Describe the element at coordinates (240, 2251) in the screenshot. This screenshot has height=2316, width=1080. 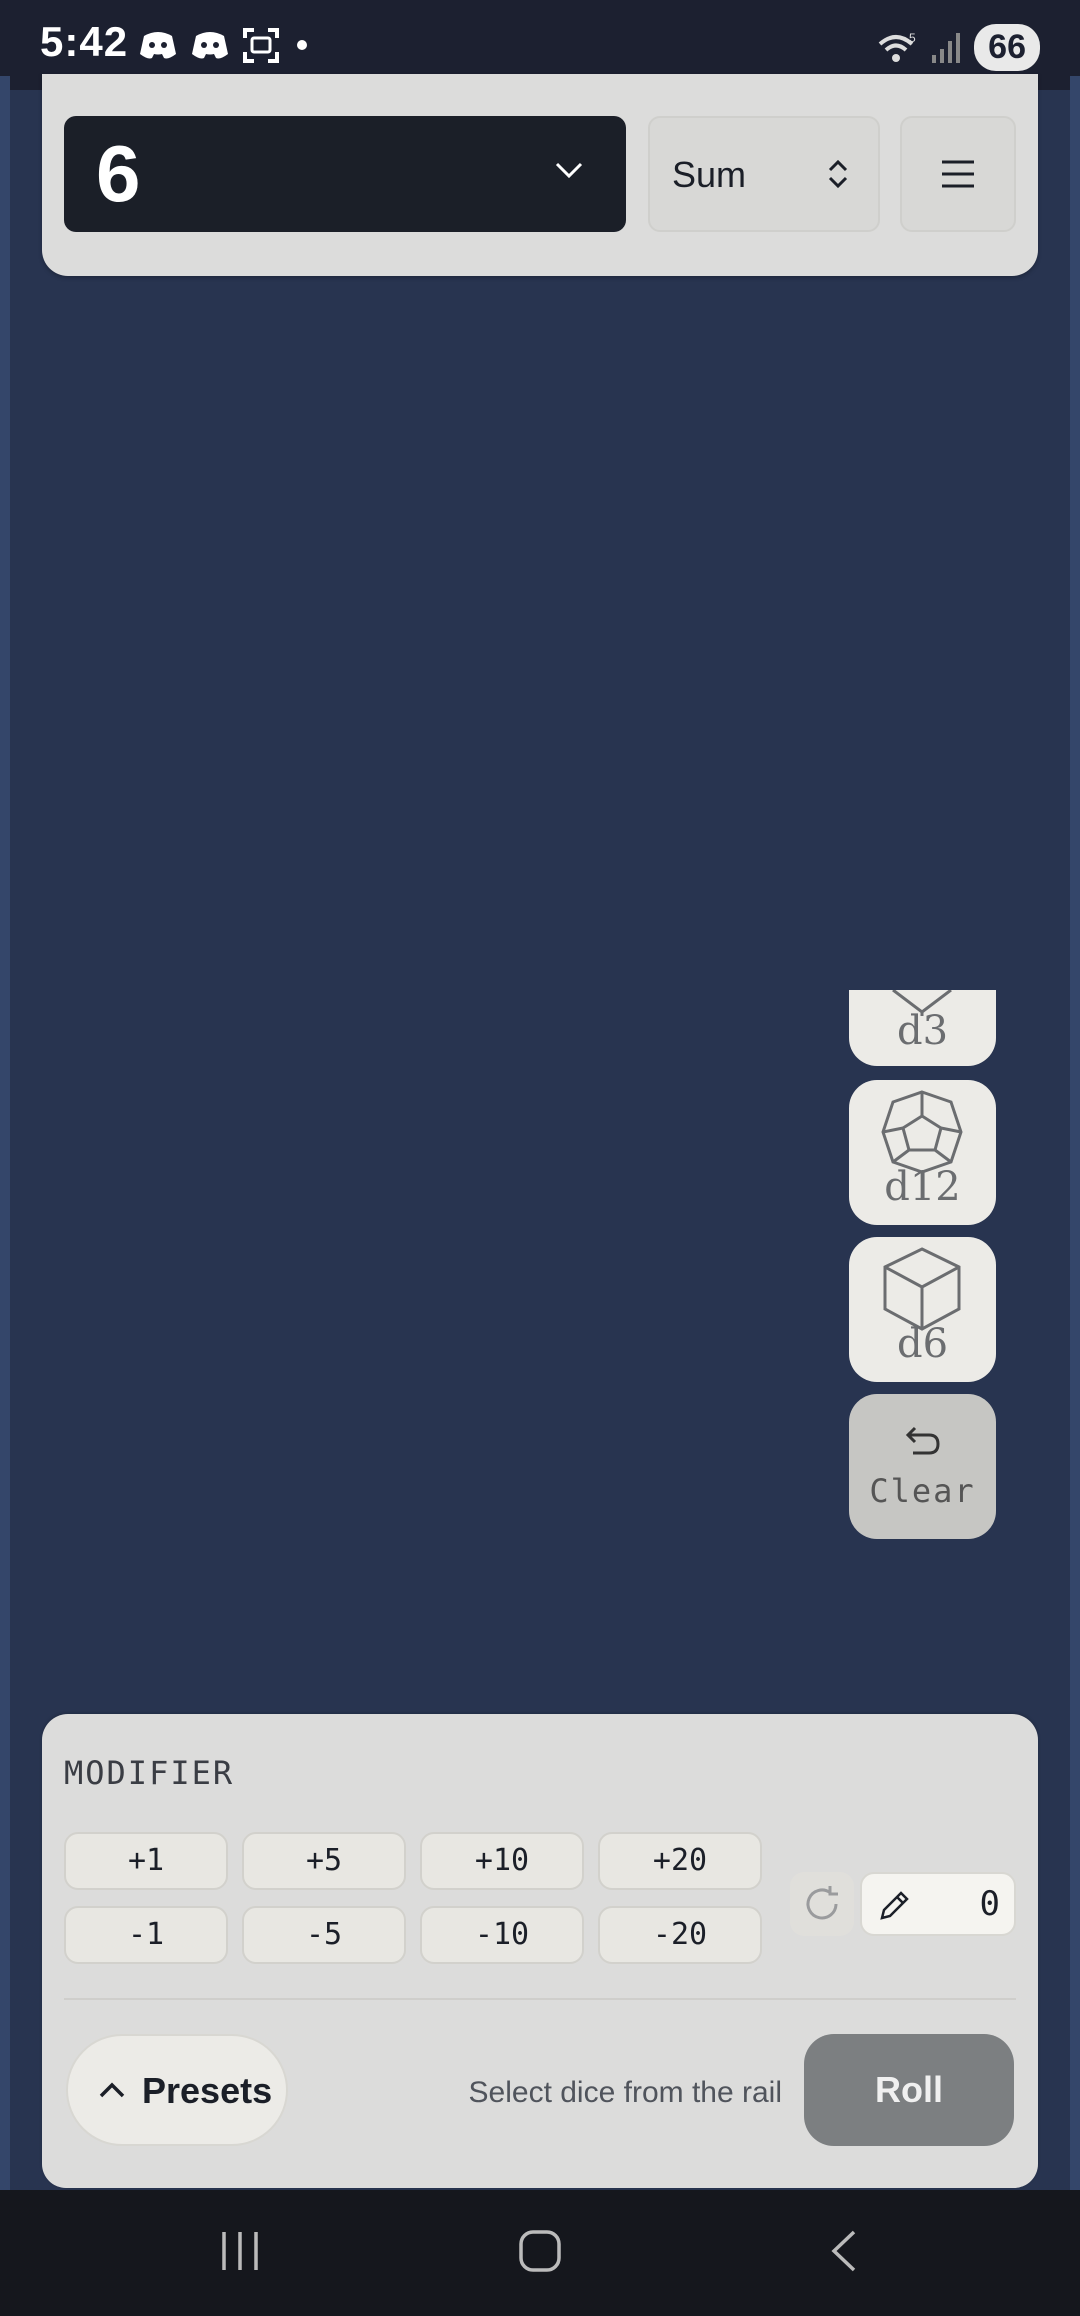
I see `recent-apps-icon` at that location.